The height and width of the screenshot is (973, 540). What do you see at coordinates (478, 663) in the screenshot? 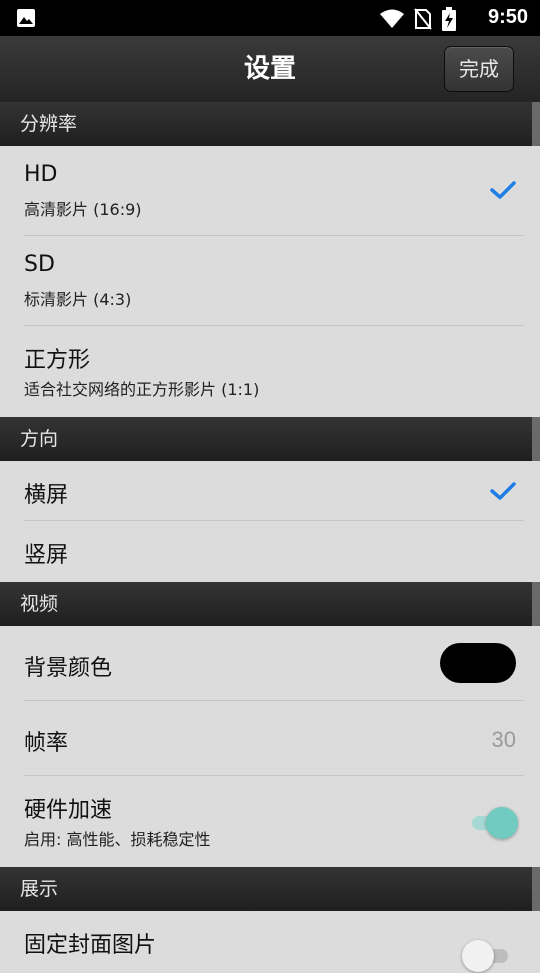
I see `color-swatch` at bounding box center [478, 663].